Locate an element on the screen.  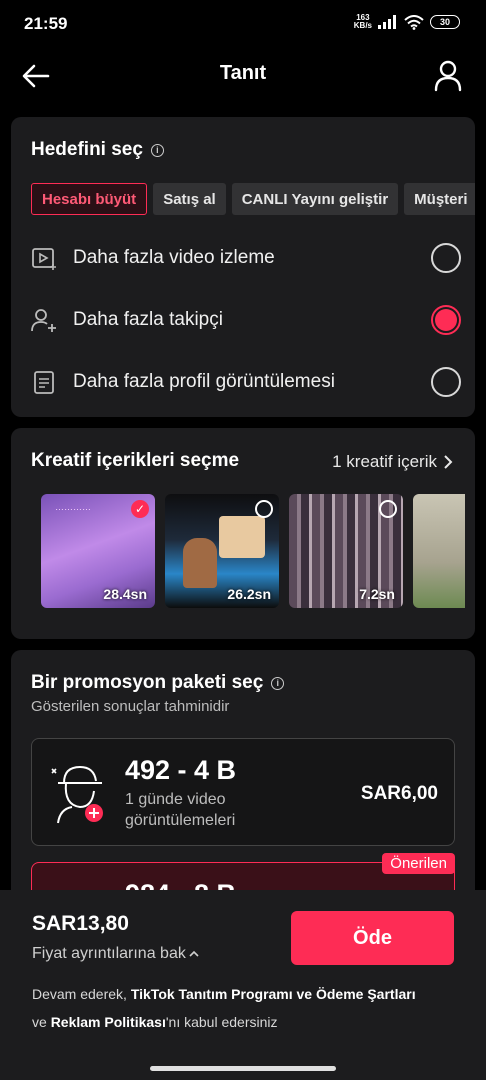
cap-person-icon is located at coordinates (77, 794).